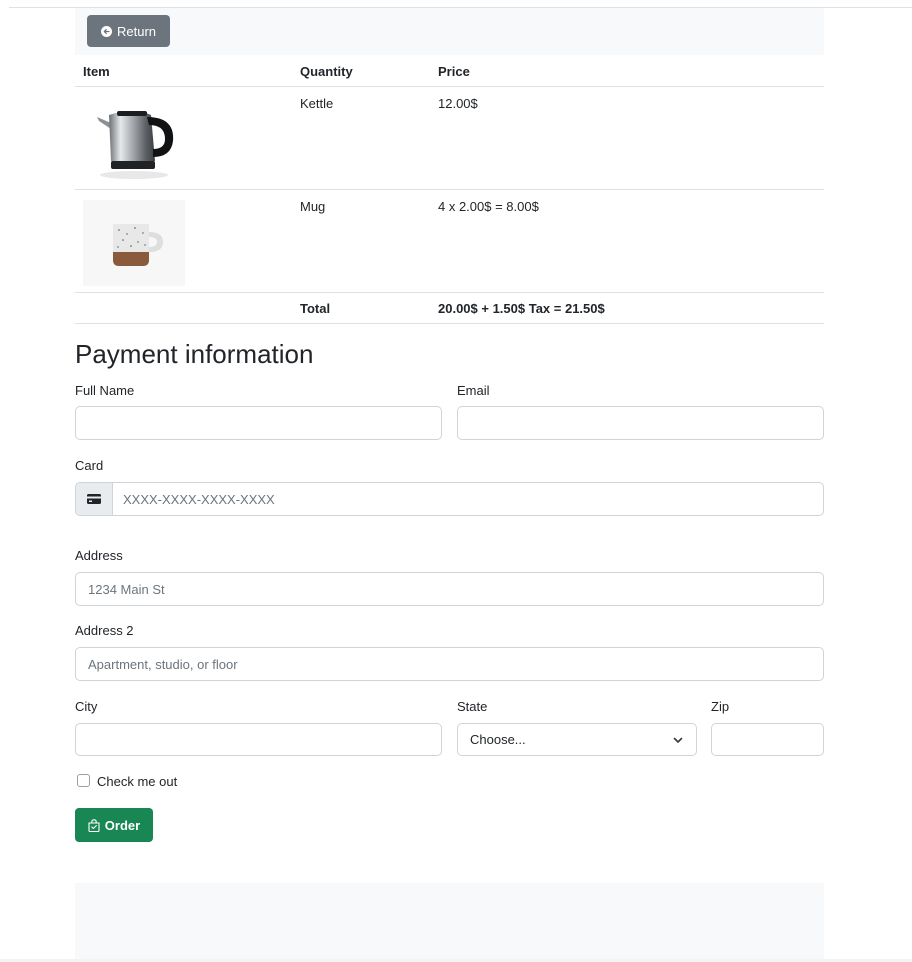  Describe the element at coordinates (678, 740) in the screenshot. I see `chevron-down-icon` at that location.